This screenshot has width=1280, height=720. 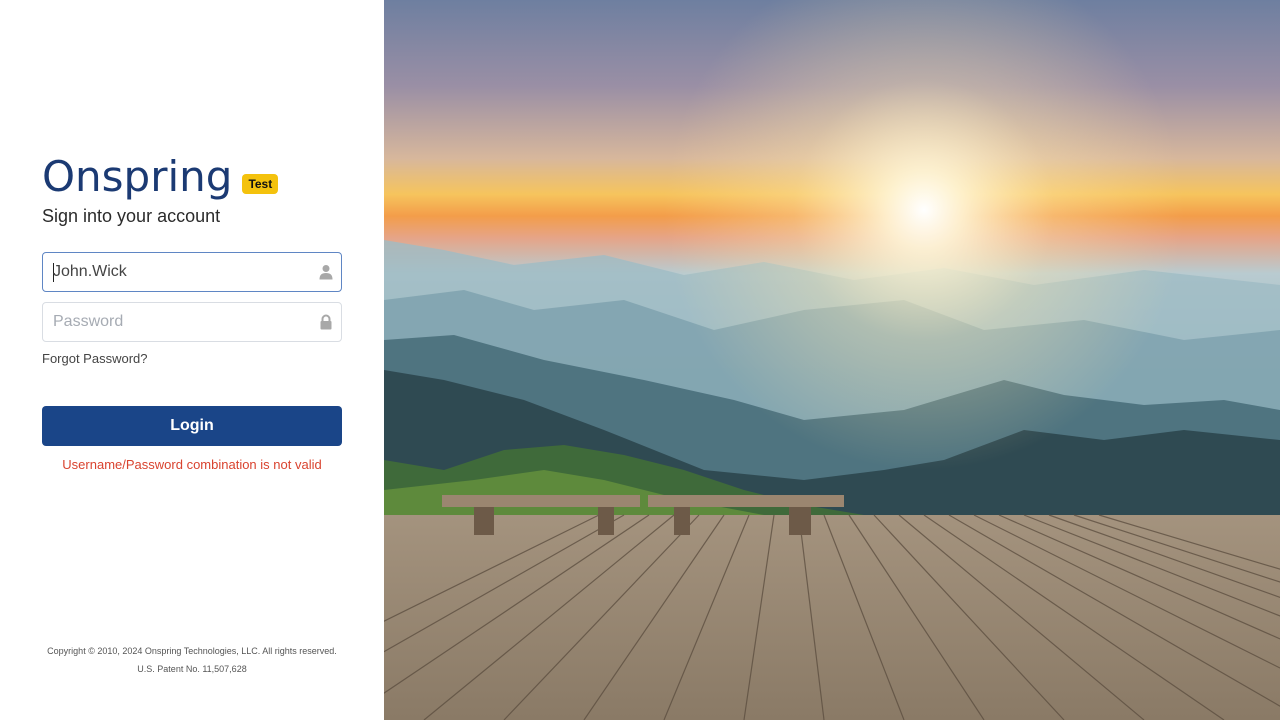 I want to click on brand-logo: Onspring Test, so click(x=160, y=175).